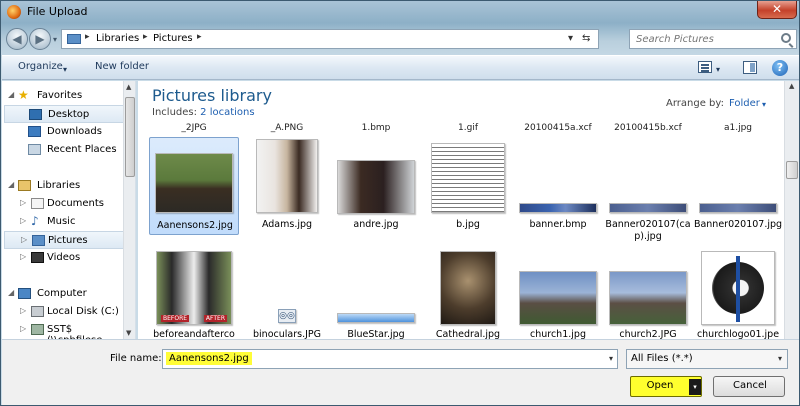  I want to click on arrange-by-dropdown: Folder, so click(744, 103).